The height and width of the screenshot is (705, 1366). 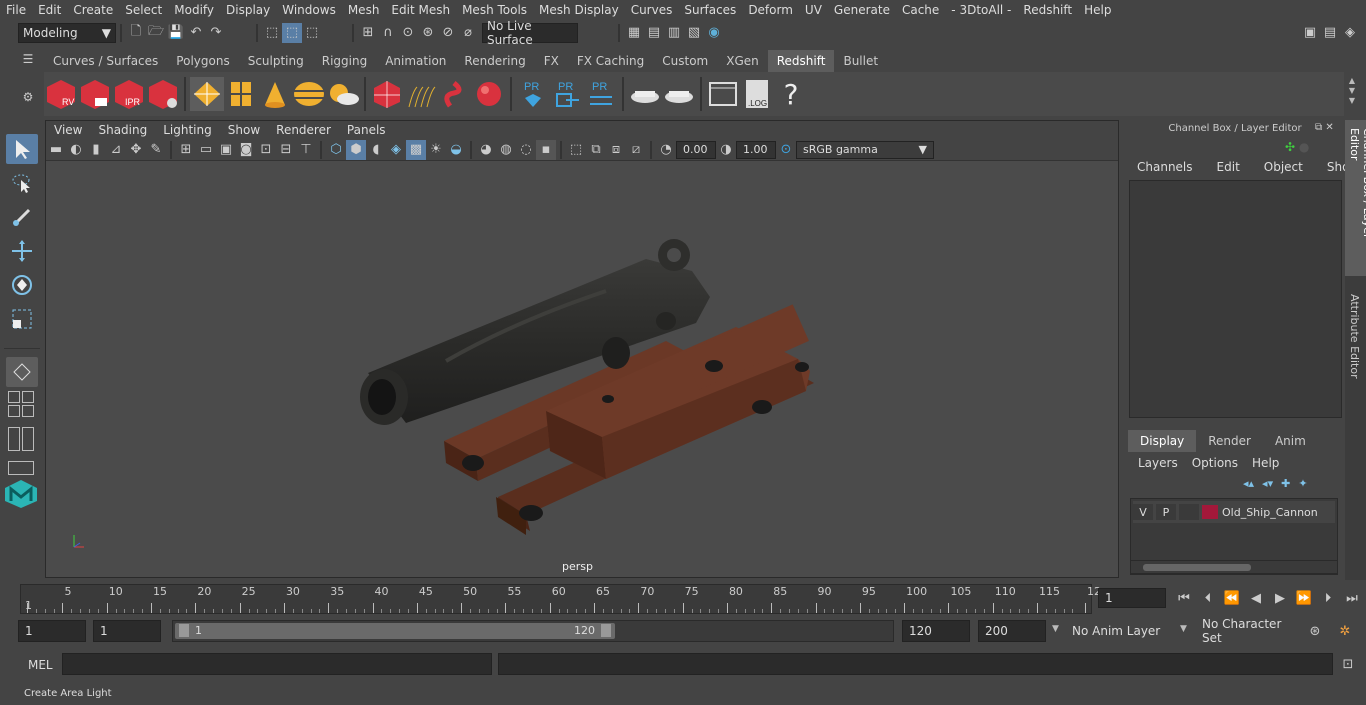 What do you see at coordinates (292, 32) in the screenshot?
I see `select-object-icon: ⬚` at bounding box center [292, 32].